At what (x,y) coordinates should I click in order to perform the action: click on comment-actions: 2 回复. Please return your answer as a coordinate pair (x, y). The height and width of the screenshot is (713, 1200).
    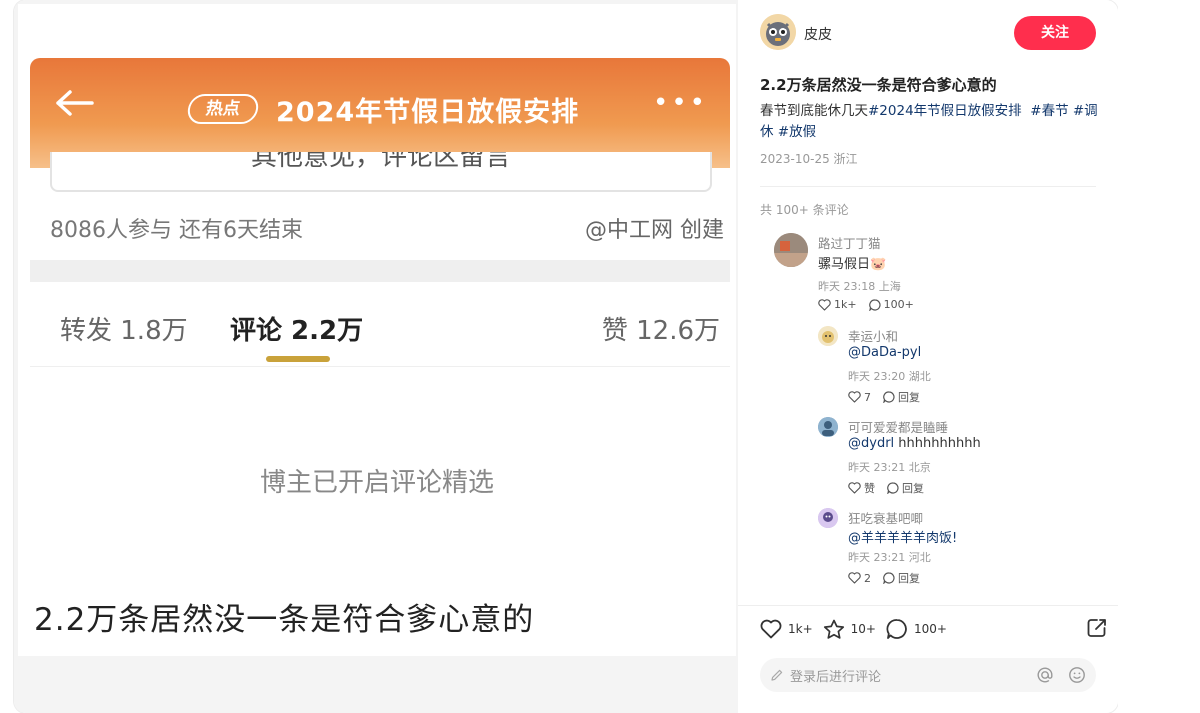
    Looking at the image, I should click on (888, 578).